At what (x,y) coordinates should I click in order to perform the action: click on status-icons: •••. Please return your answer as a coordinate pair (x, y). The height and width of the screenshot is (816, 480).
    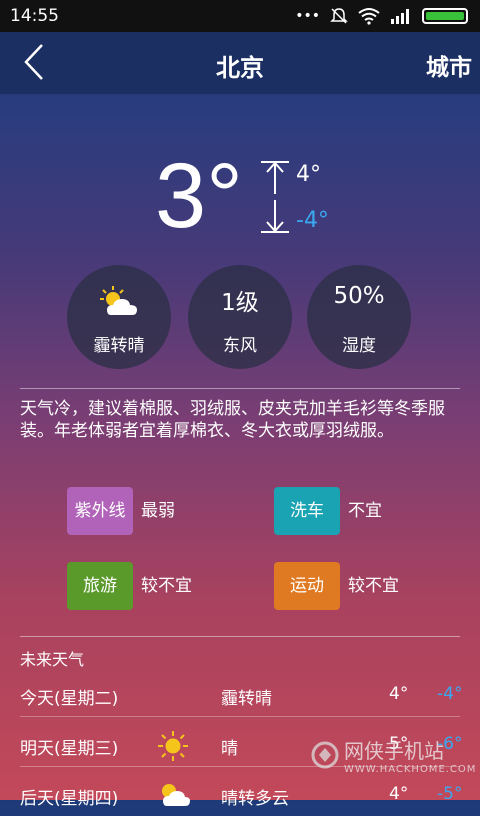
    Looking at the image, I should click on (381, 16).